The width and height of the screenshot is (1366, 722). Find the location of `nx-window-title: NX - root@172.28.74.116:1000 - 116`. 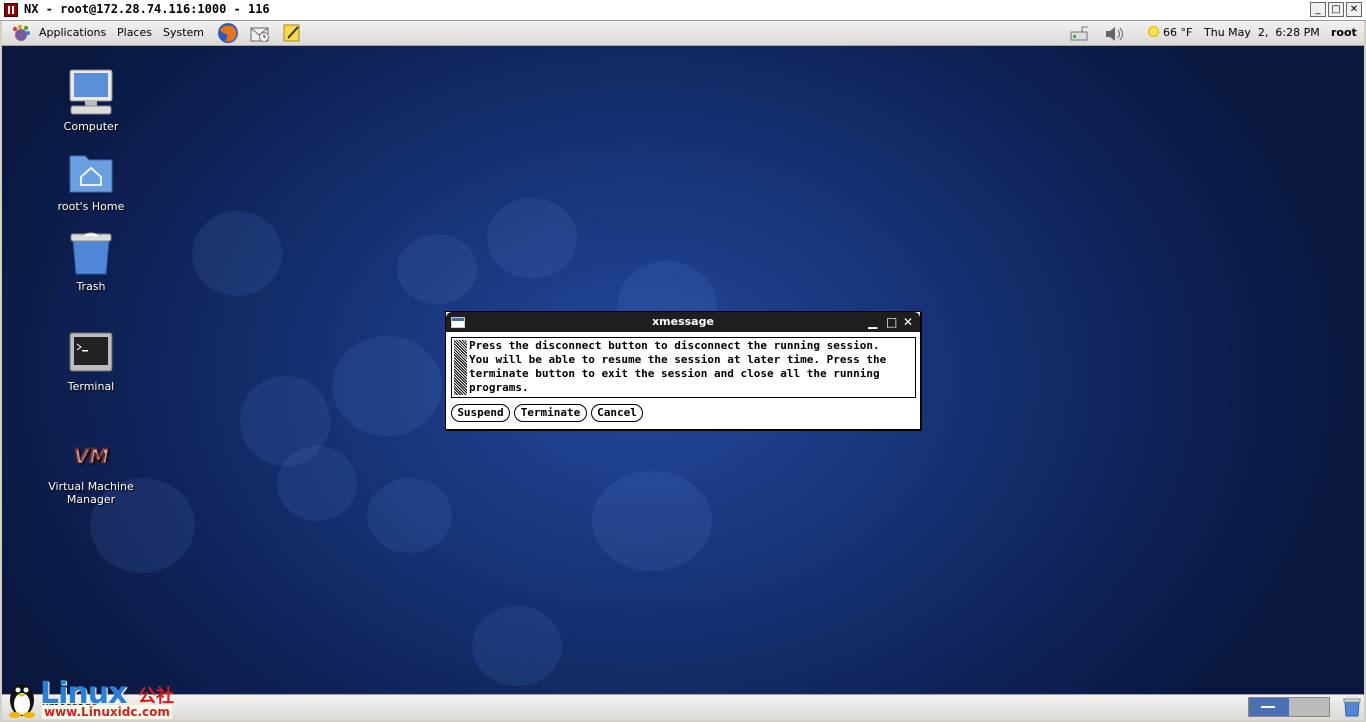

nx-window-title: NX - root@172.28.74.116:1000 - 116 is located at coordinates (147, 9).